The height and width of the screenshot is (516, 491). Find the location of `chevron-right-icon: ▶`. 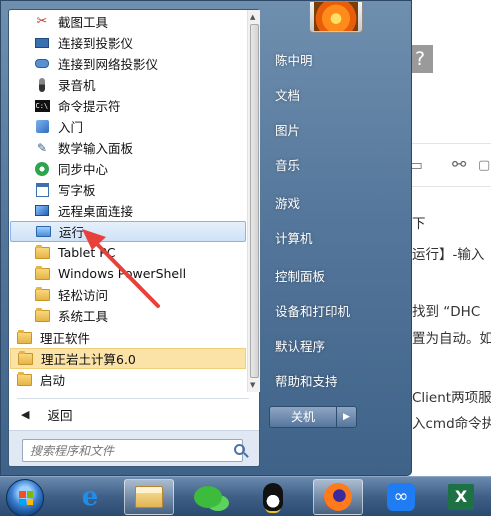

chevron-right-icon: ▶ is located at coordinates (346, 417).